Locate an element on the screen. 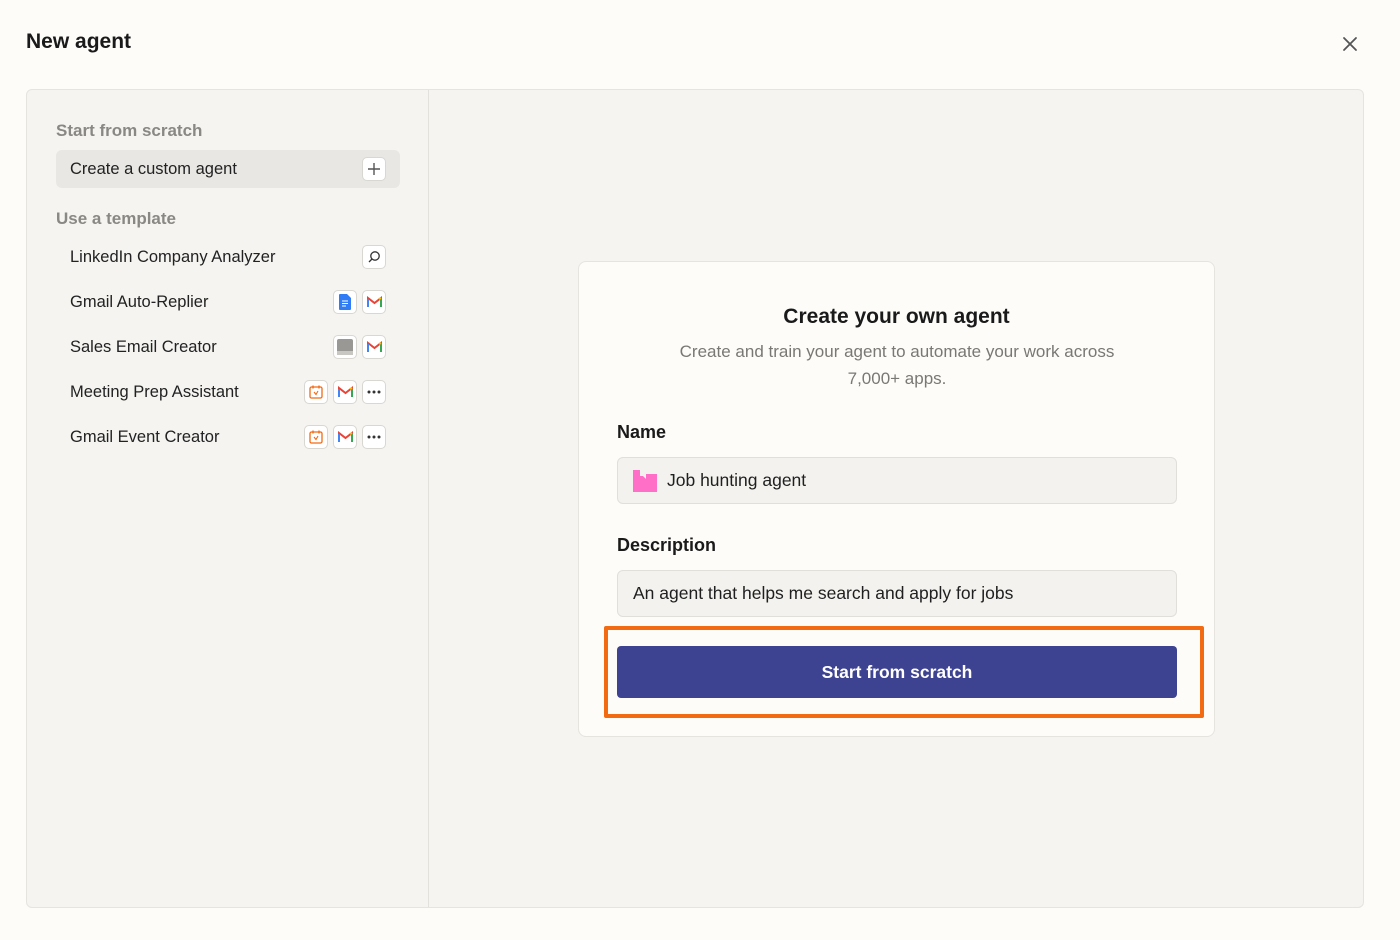 The image size is (1400, 940). name-field: Job hunting agent is located at coordinates (897, 480).